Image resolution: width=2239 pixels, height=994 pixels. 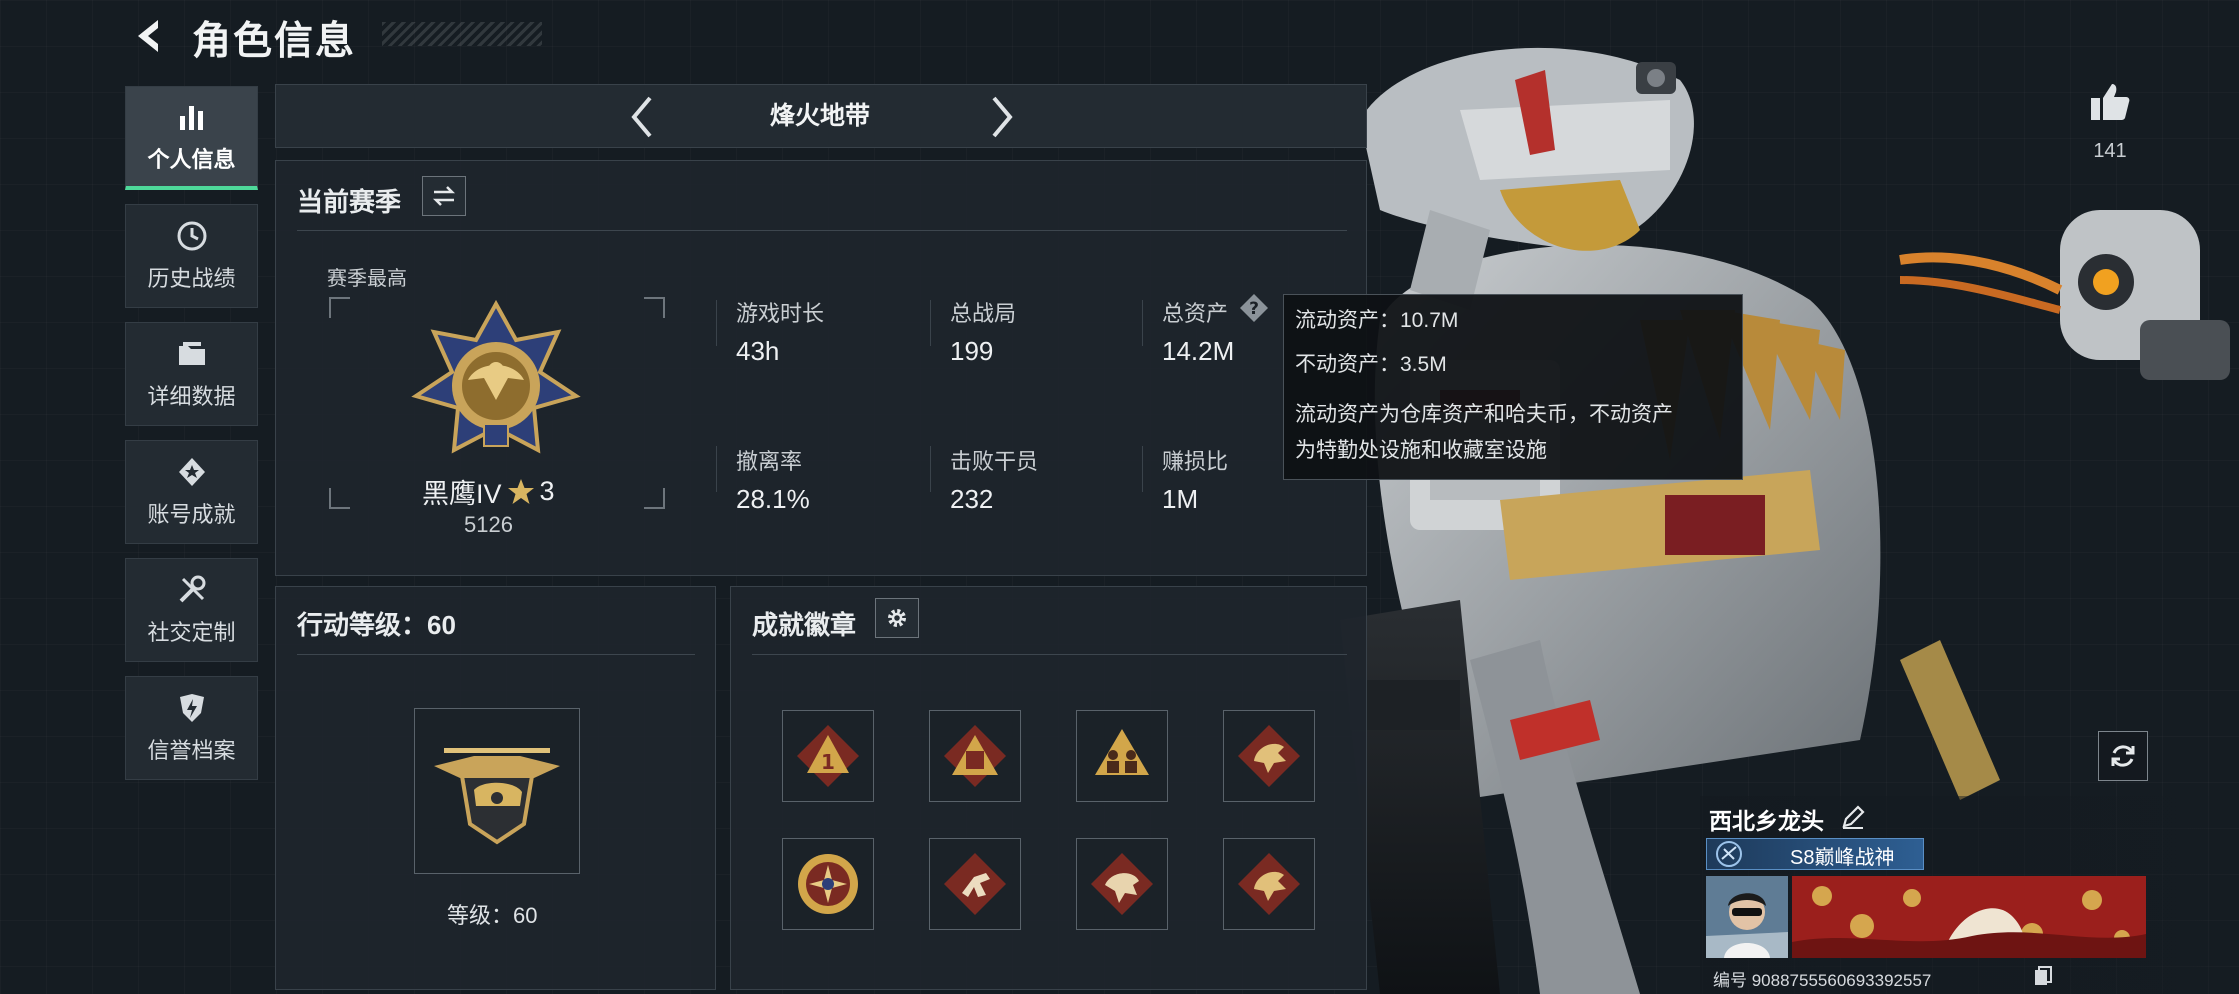 What do you see at coordinates (191, 396) in the screenshot?
I see `nav-label: 详细数据` at bounding box center [191, 396].